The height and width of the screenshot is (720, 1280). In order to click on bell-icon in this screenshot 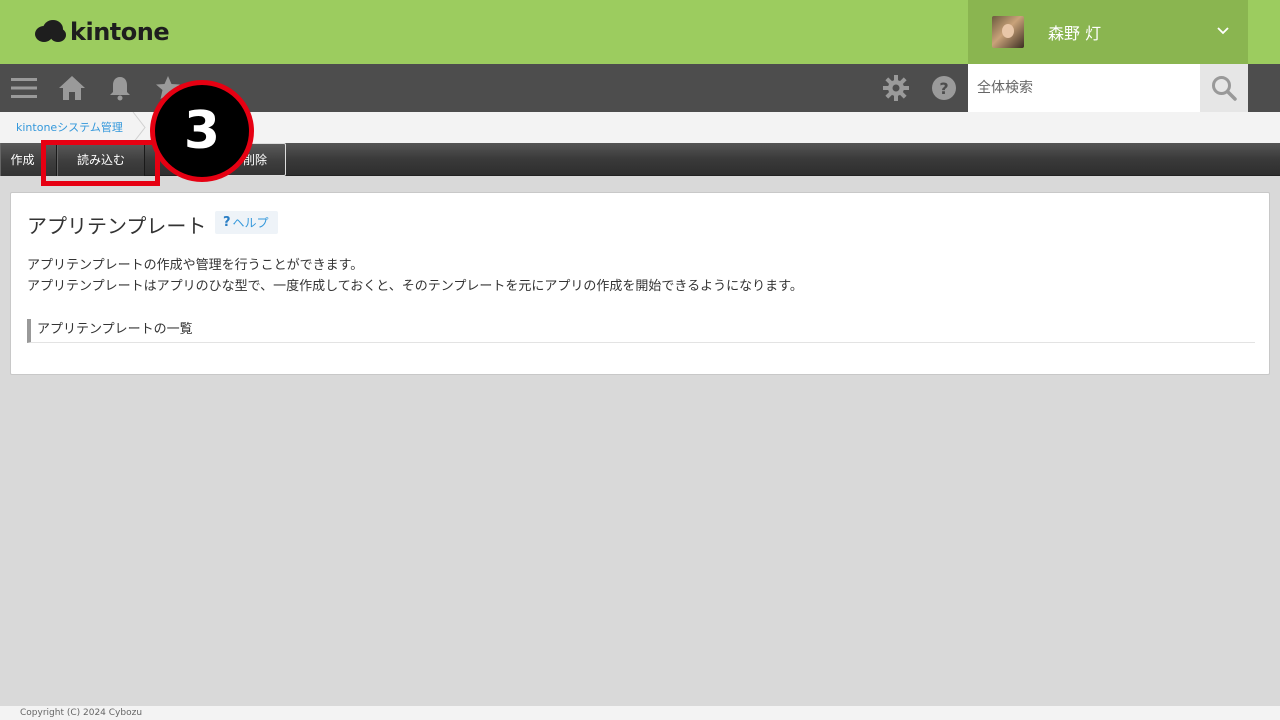, I will do `click(120, 88)`.